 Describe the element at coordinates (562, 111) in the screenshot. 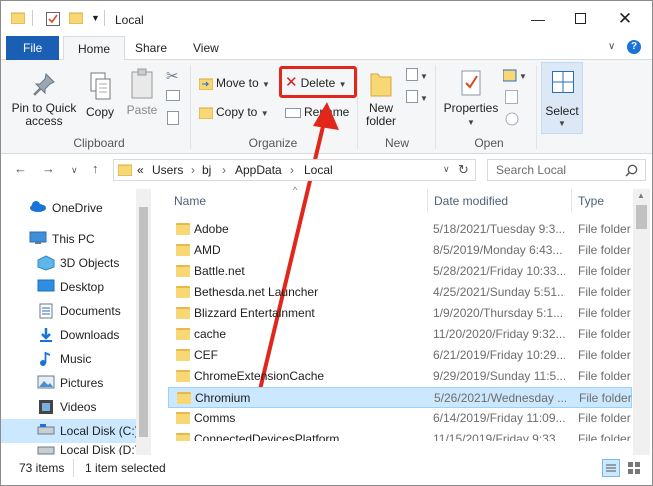

I see `select-label: Select` at that location.